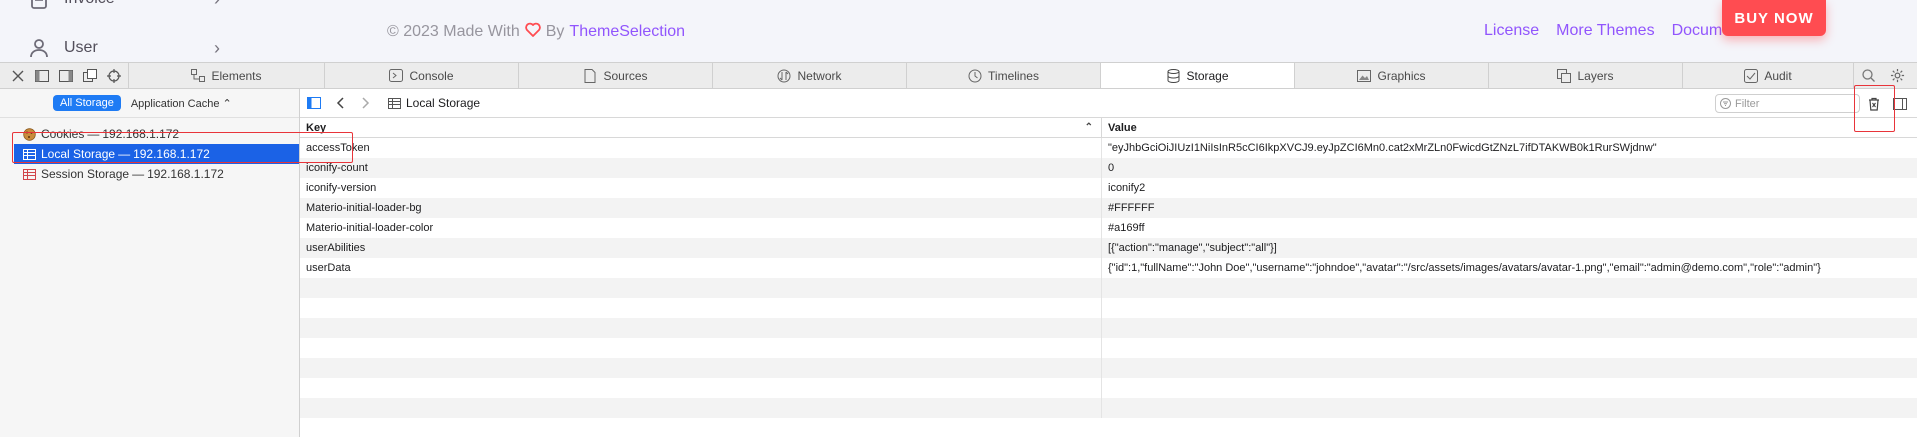 This screenshot has height=437, width=1917. What do you see at coordinates (227, 103) in the screenshot?
I see `updown-chevron-icon: ⌃` at bounding box center [227, 103].